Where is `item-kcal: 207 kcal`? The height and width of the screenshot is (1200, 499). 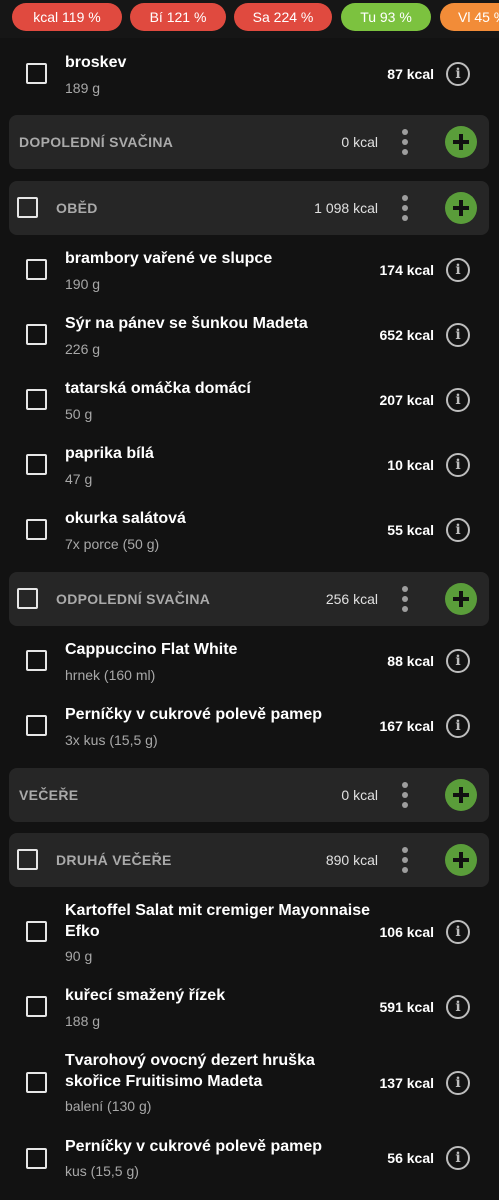 item-kcal: 207 kcal is located at coordinates (407, 400).